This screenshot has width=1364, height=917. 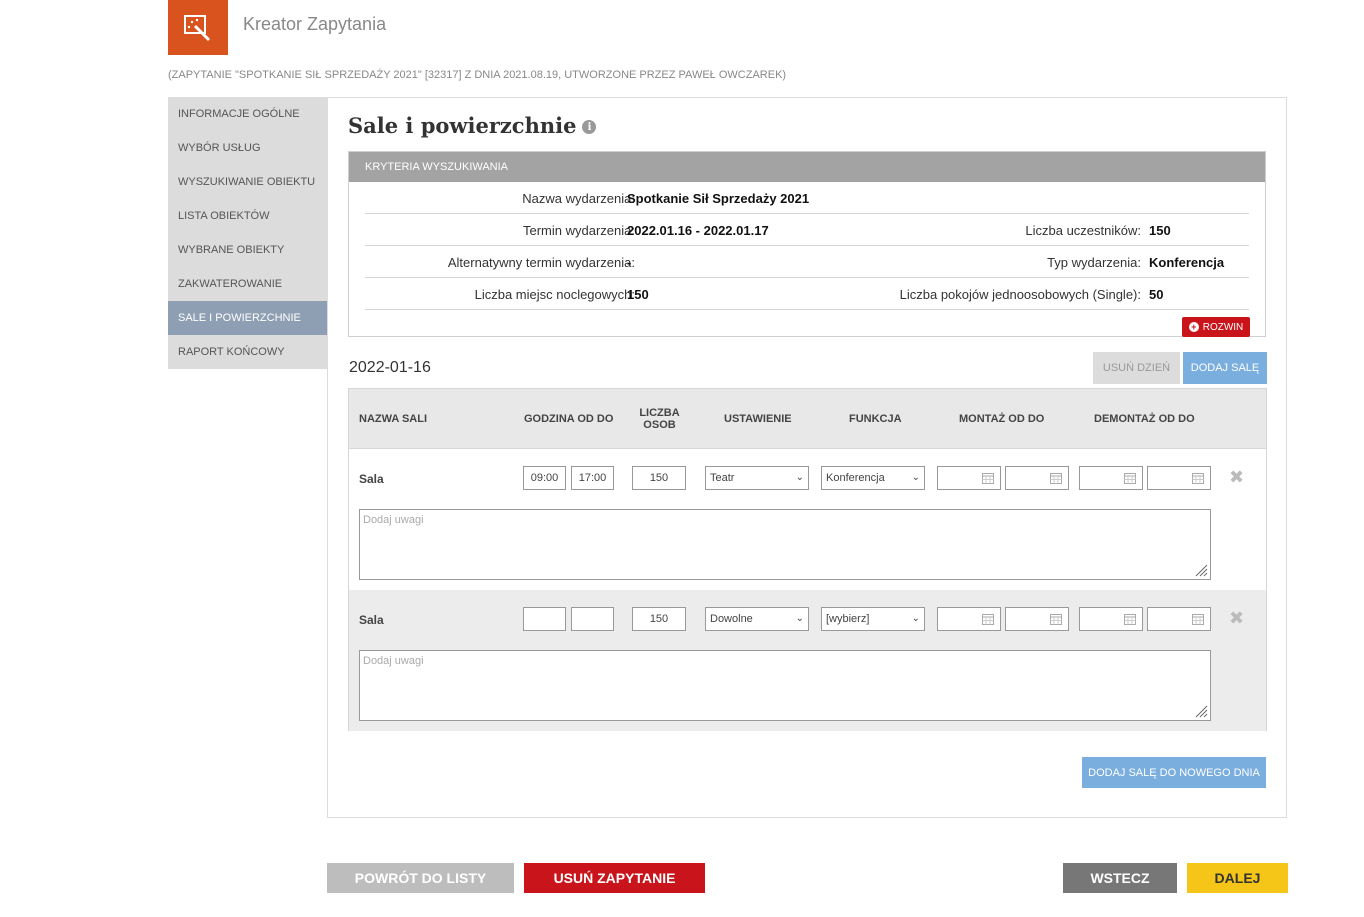 I want to click on col-hours: GODZINA OD DO, so click(x=569, y=419).